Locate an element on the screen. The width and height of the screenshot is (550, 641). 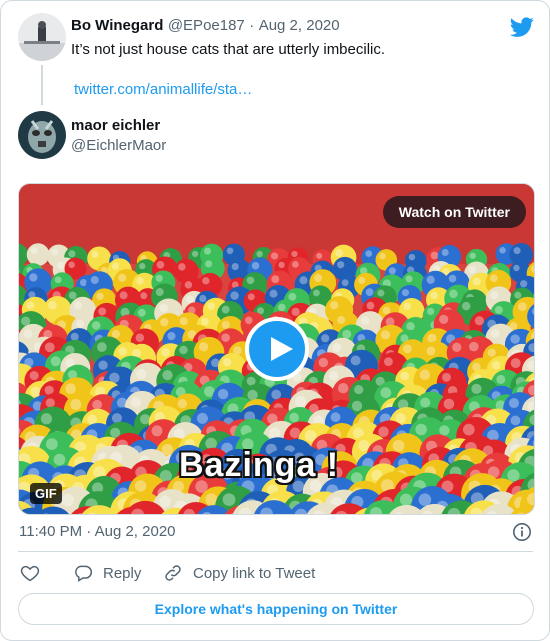
author-line: Bo Winegard @EPoe187 · Aug 2, 2020 is located at coordinates (205, 26).